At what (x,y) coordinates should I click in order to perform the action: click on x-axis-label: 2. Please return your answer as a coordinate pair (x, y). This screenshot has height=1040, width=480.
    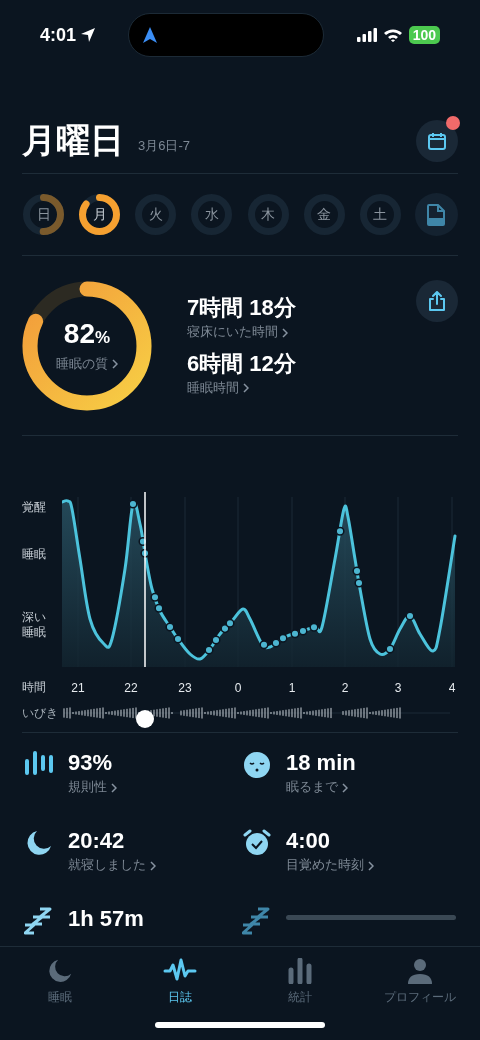
    Looking at the image, I should click on (345, 688).